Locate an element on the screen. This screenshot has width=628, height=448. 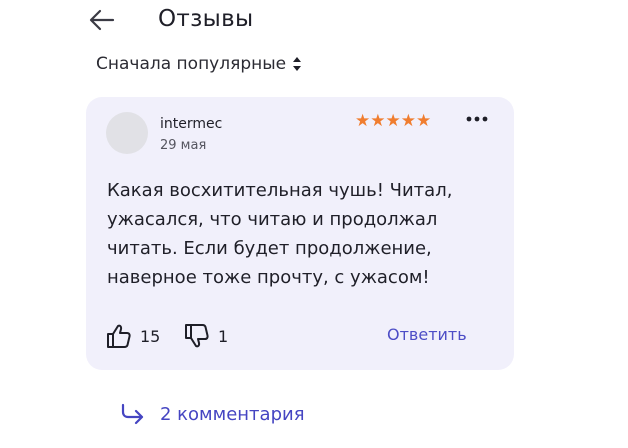
like-count: 15 is located at coordinates (150, 336).